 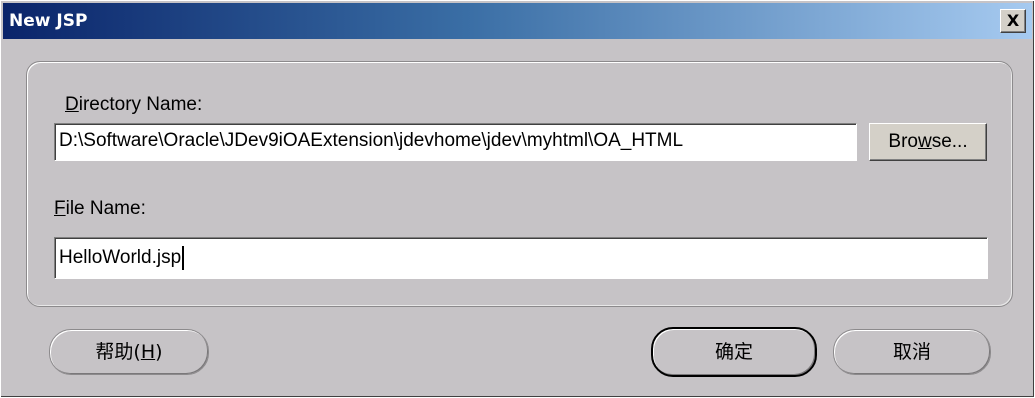 What do you see at coordinates (521, 258) in the screenshot?
I see `file-name-field: HelloWorld.jsp` at bounding box center [521, 258].